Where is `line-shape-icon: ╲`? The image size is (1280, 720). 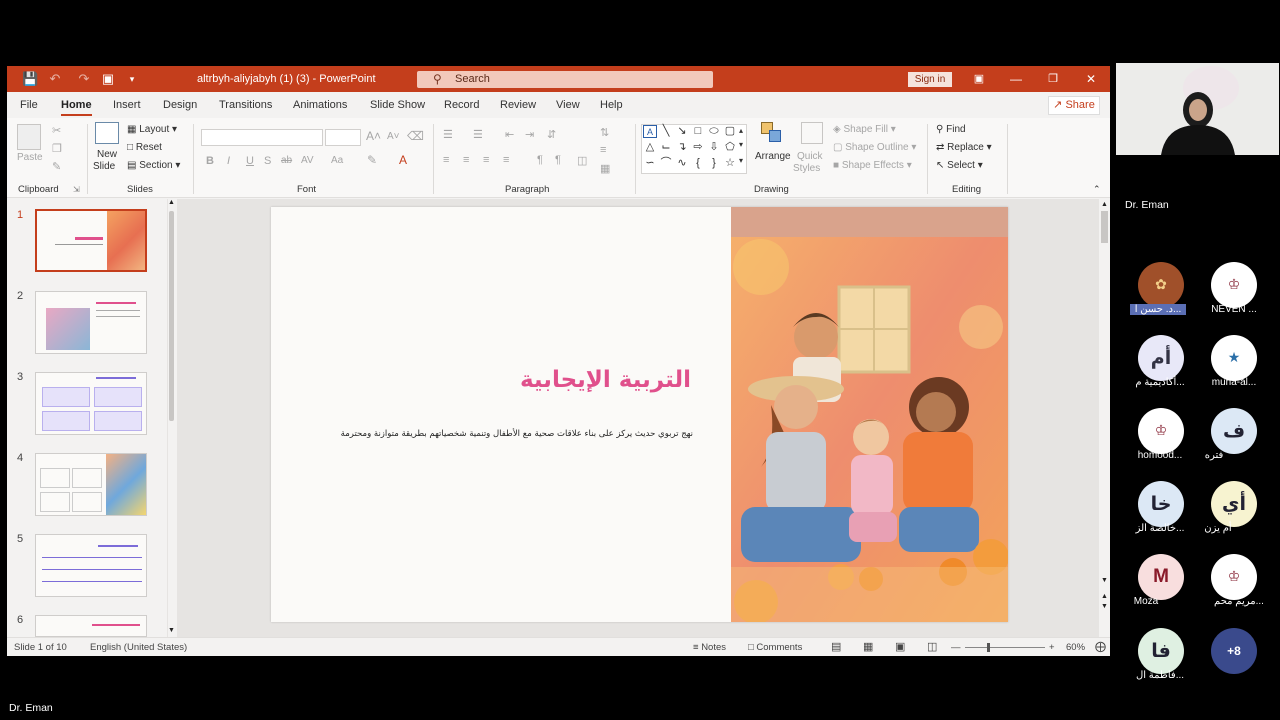
line-shape-icon: ╲ is located at coordinates (666, 131).